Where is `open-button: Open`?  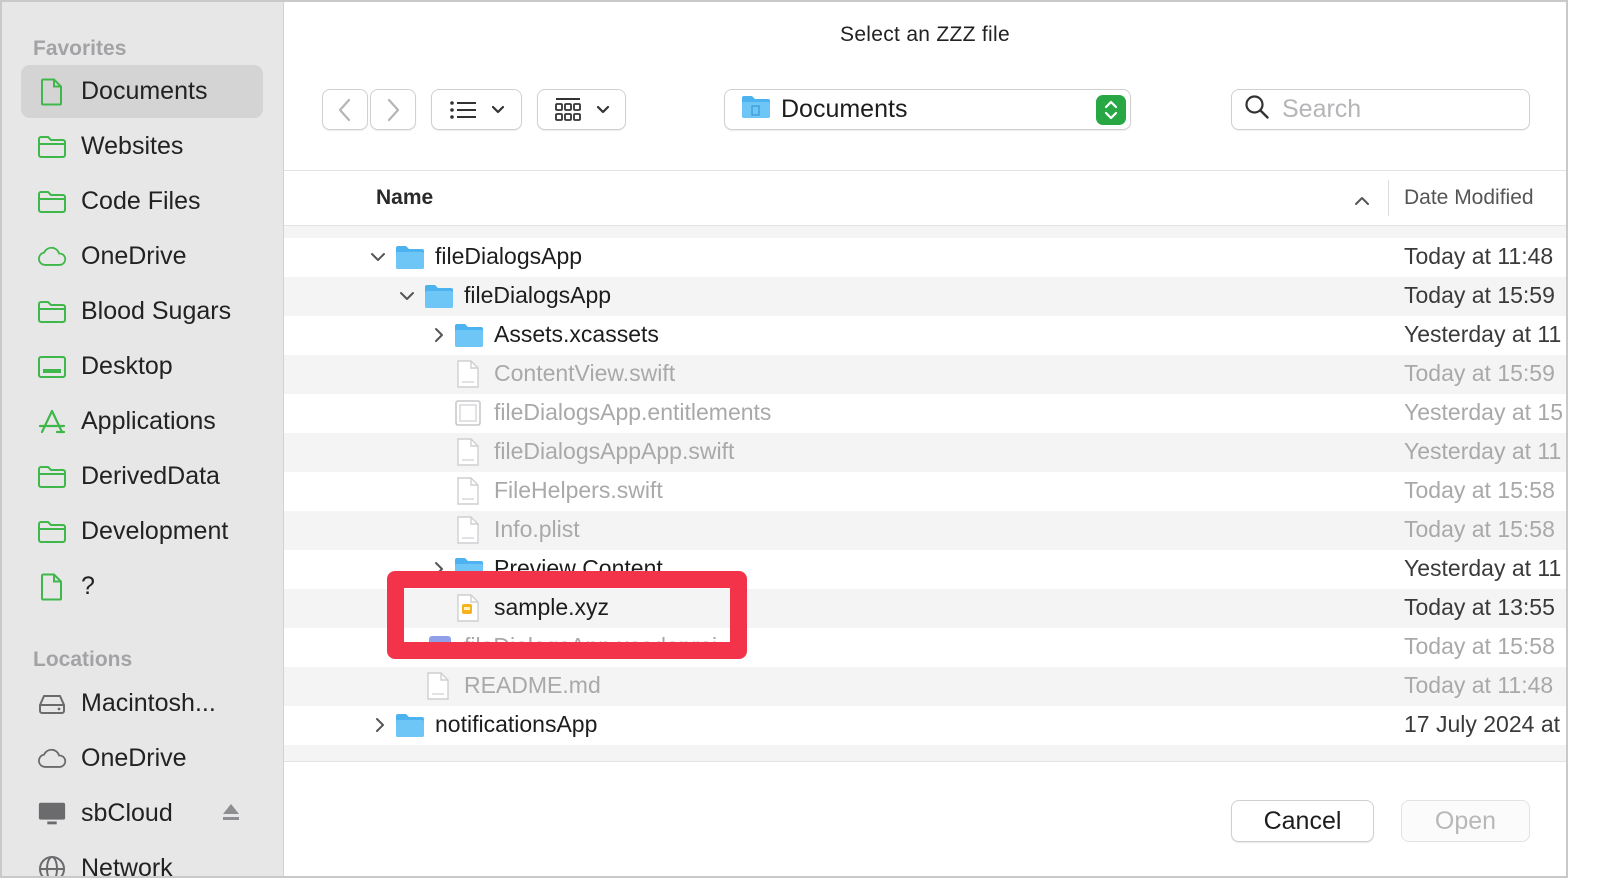
open-button: Open is located at coordinates (1465, 821).